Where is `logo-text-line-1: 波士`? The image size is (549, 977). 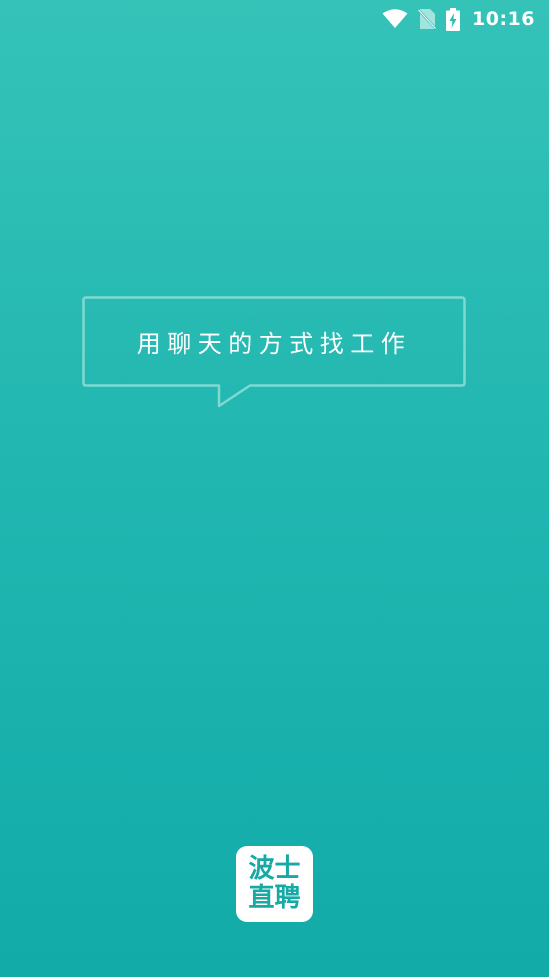 logo-text-line-1: 波士 is located at coordinates (274, 869).